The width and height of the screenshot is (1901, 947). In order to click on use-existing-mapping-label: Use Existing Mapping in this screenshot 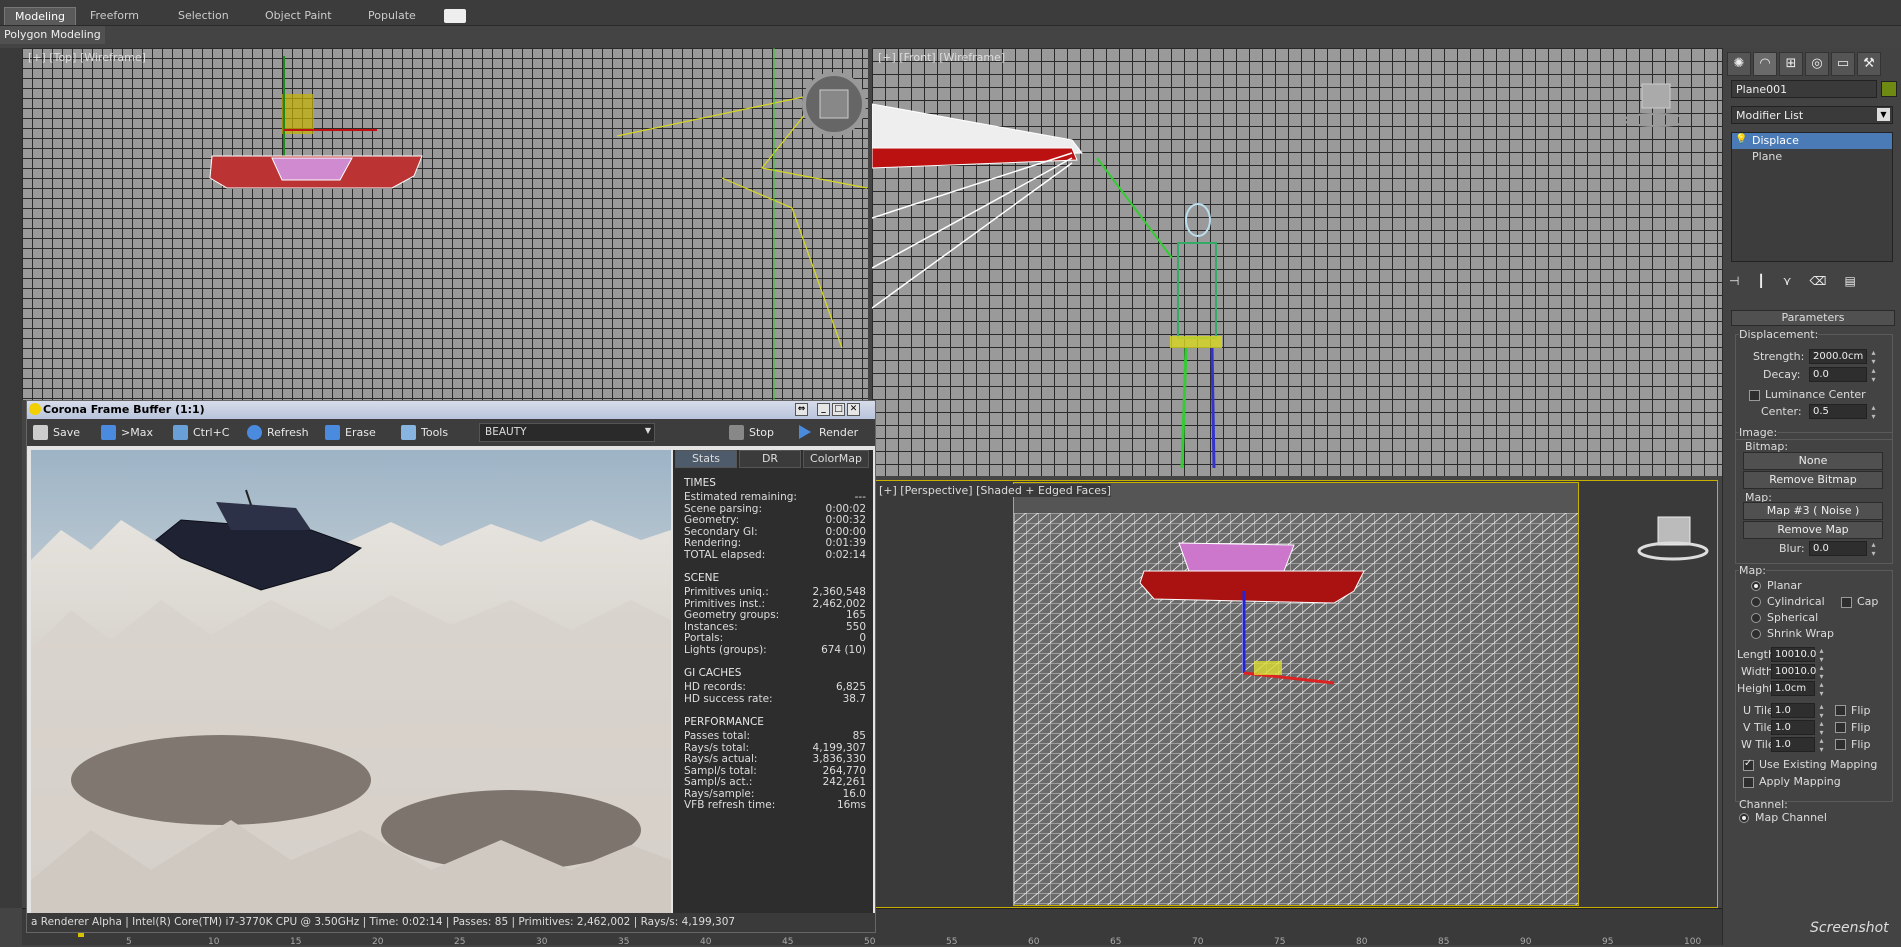, I will do `click(1818, 764)`.